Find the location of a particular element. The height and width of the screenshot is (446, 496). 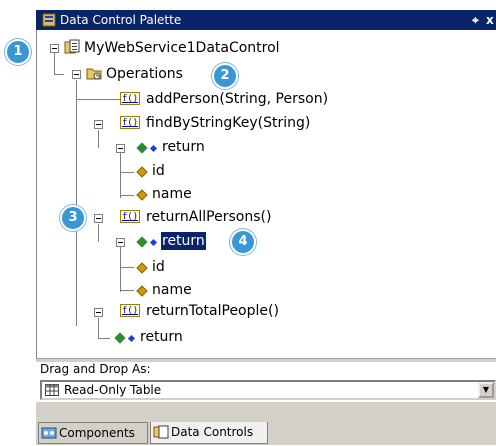

collapse-toggle-returntotalpeople is located at coordinates (98, 312).